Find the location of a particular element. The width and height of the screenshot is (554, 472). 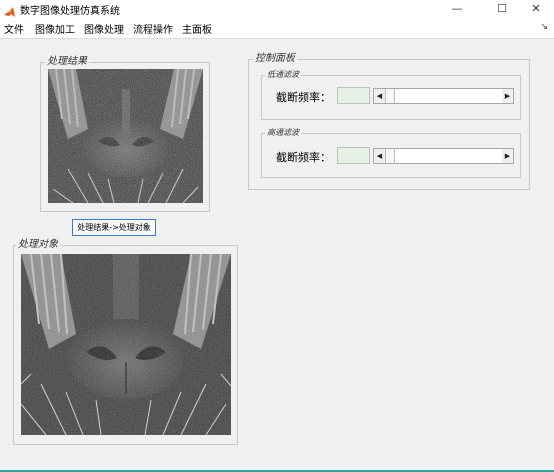

highpass-group-title: 高通滤波 is located at coordinates (283, 133).